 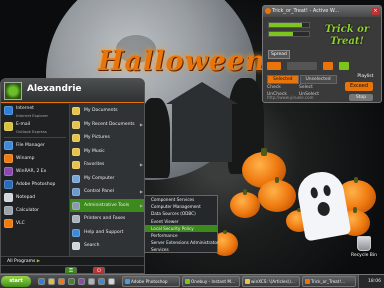 I want to click on menu-item-label: My Computer, so click(x=99, y=178).